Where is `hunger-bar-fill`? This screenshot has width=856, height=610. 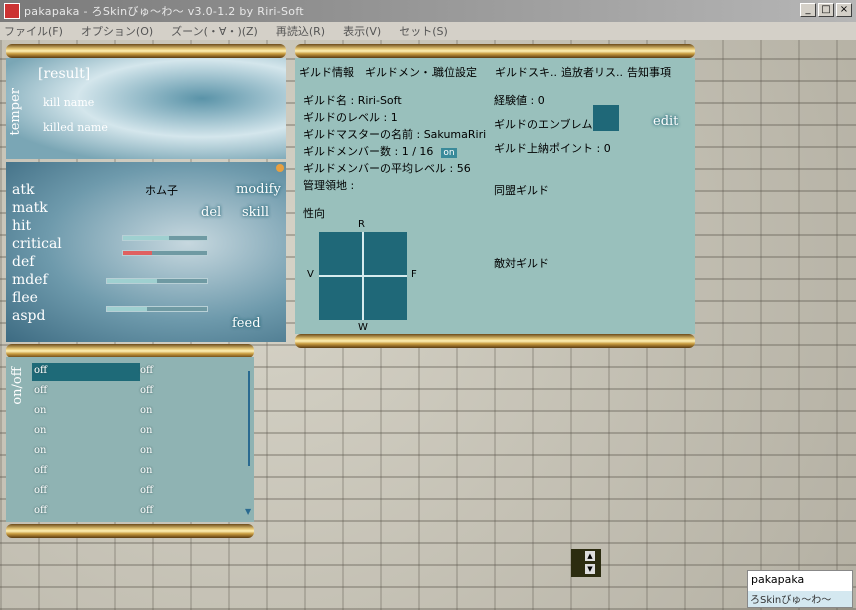 hunger-bar-fill is located at coordinates (132, 281).